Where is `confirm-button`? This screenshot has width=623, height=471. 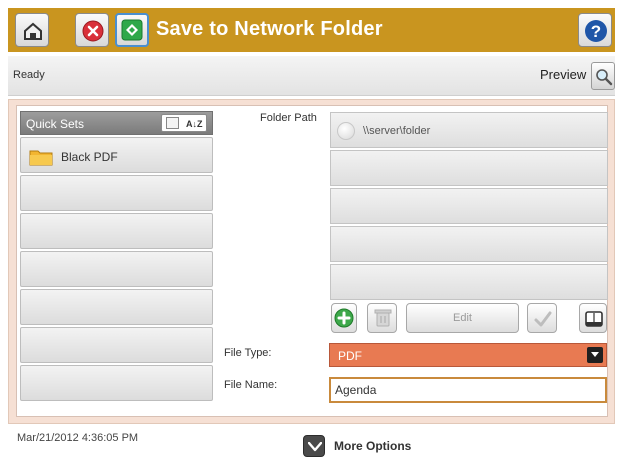
confirm-button is located at coordinates (542, 318).